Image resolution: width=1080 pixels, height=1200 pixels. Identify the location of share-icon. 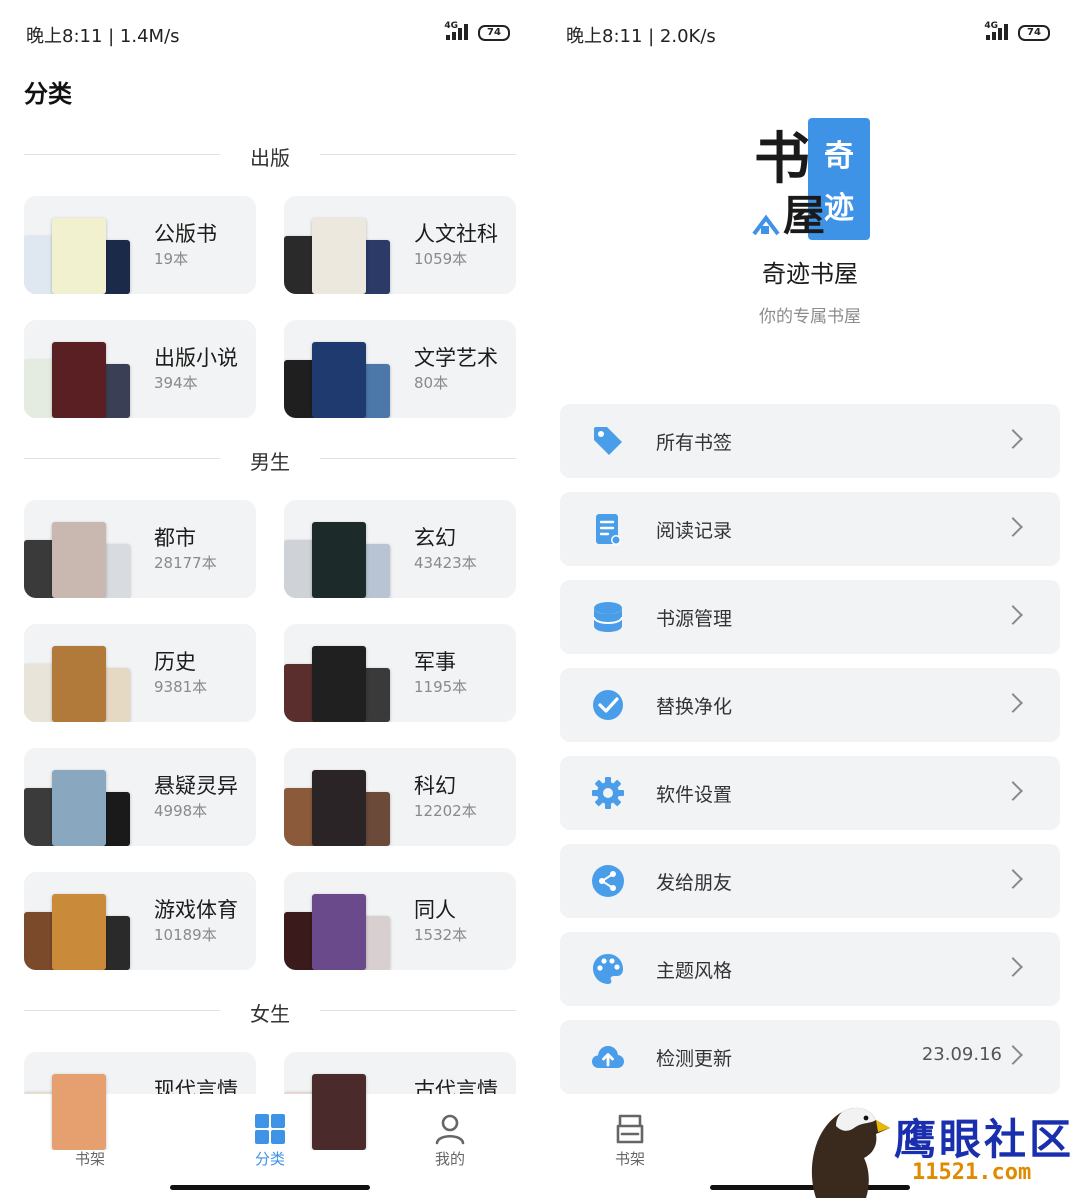
(608, 881).